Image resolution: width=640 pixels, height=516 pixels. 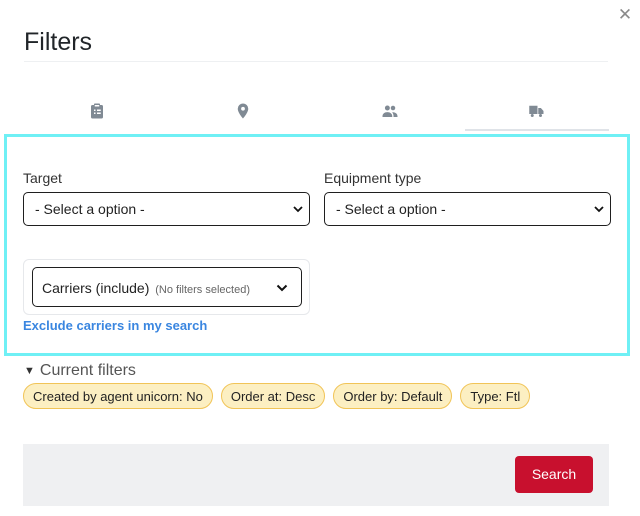 I want to click on location-pin-icon, so click(x=243, y=111).